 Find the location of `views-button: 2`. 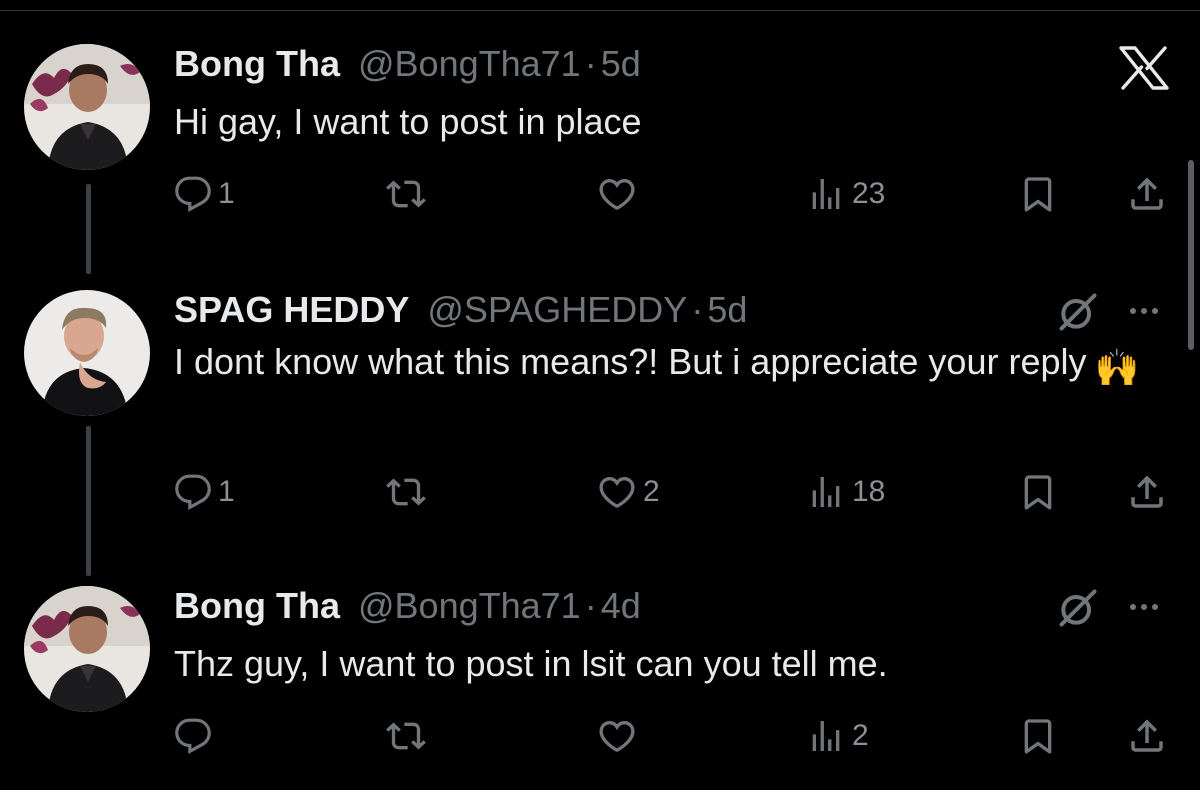

views-button: 2 is located at coordinates (837, 736).